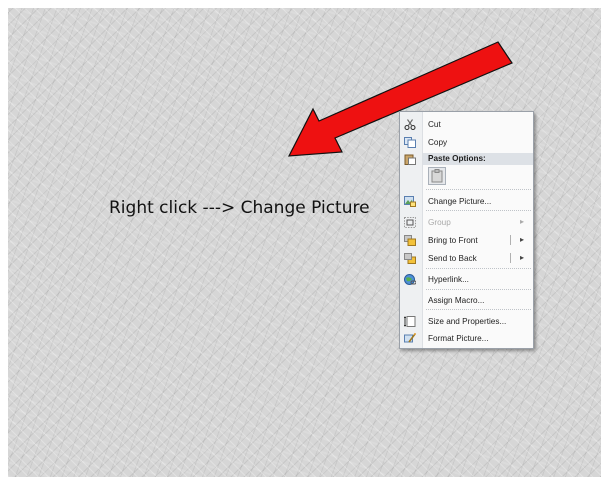 The height and width of the screenshot is (485, 609). I want to click on menu-item-label: Send to Back, so click(452, 258).